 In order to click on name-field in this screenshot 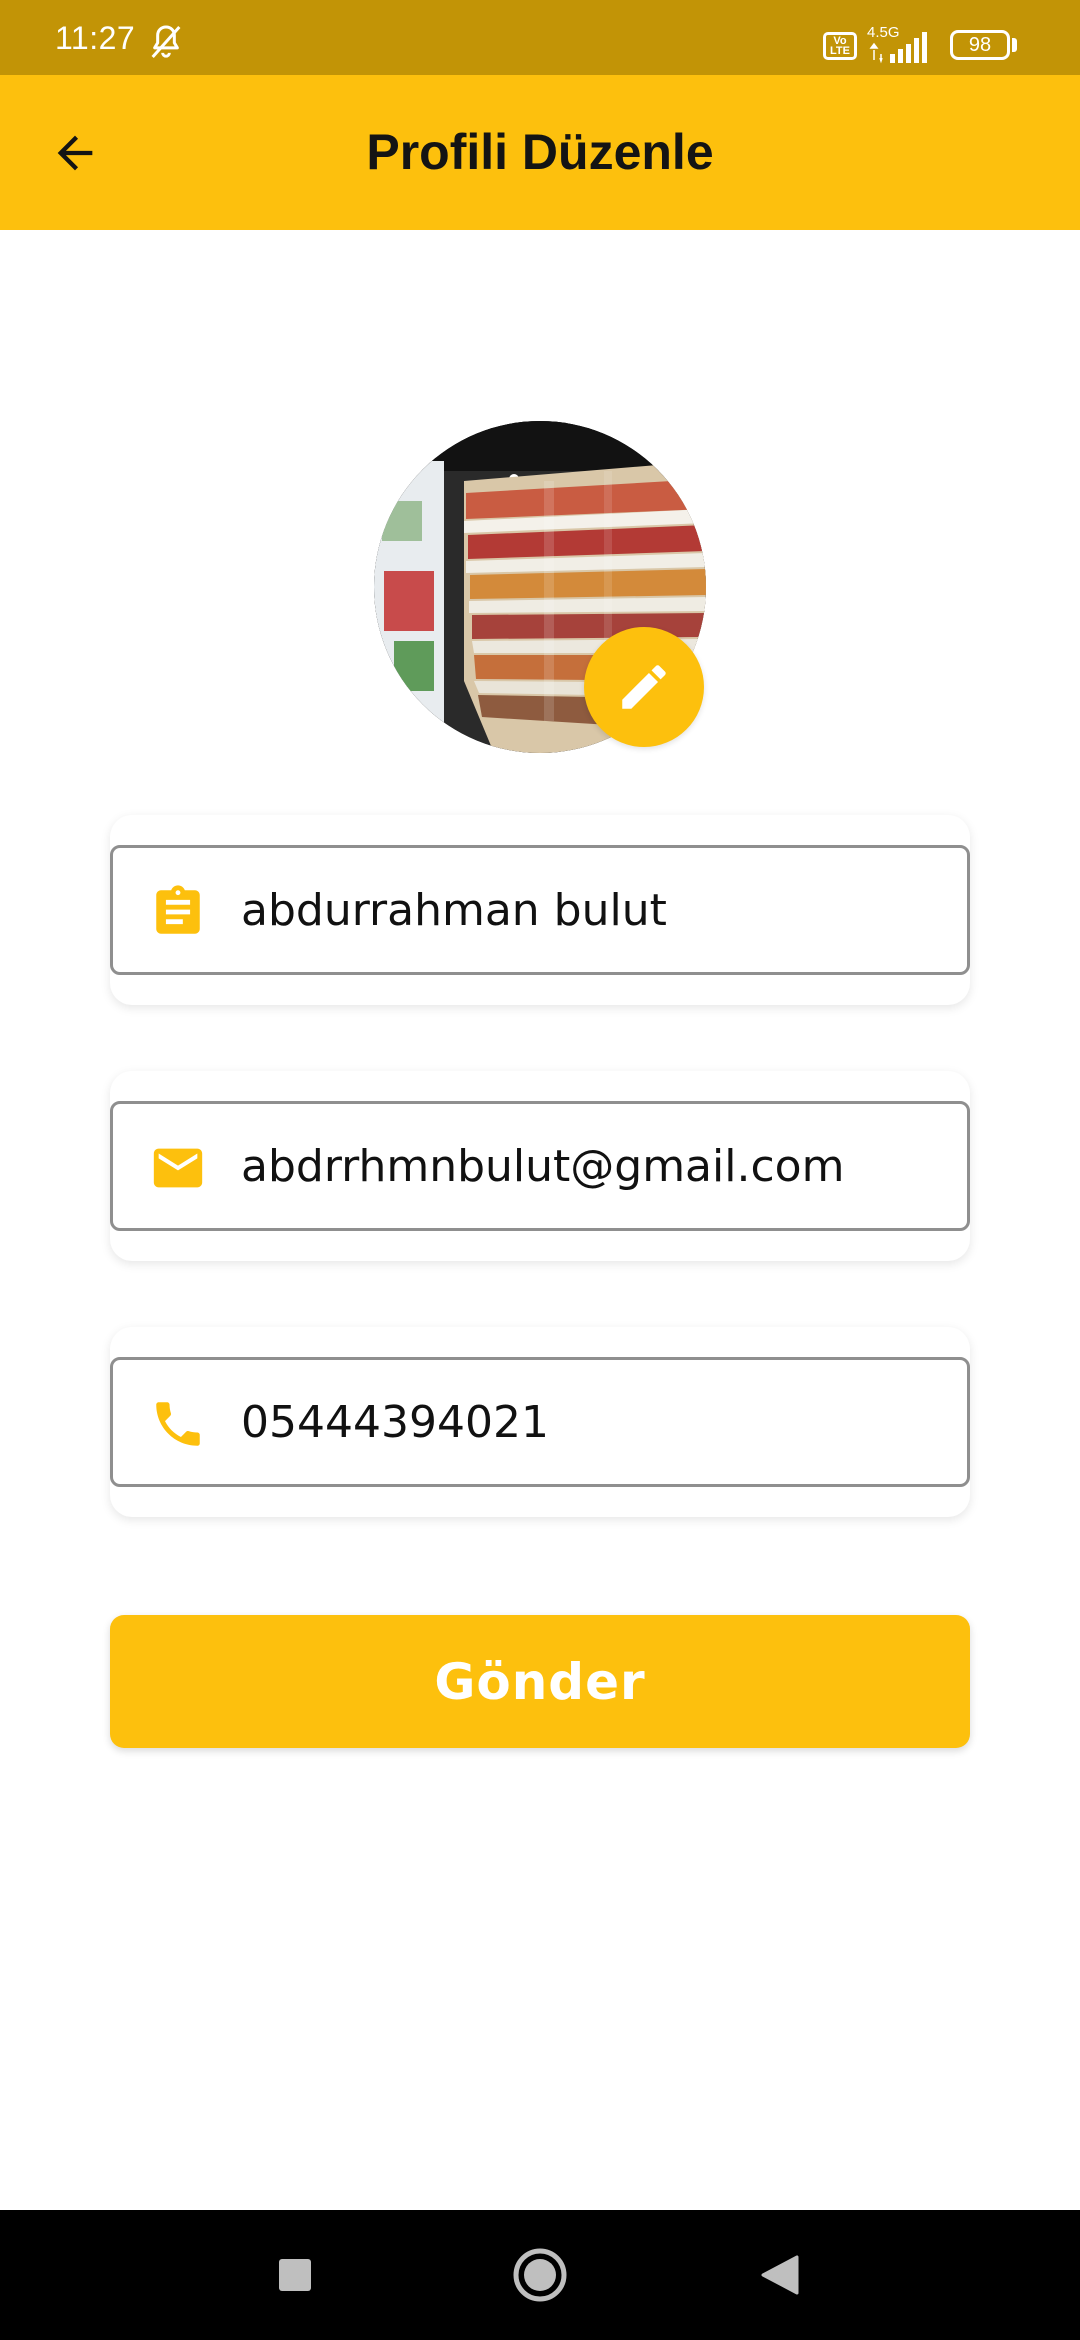, I will do `click(540, 910)`.